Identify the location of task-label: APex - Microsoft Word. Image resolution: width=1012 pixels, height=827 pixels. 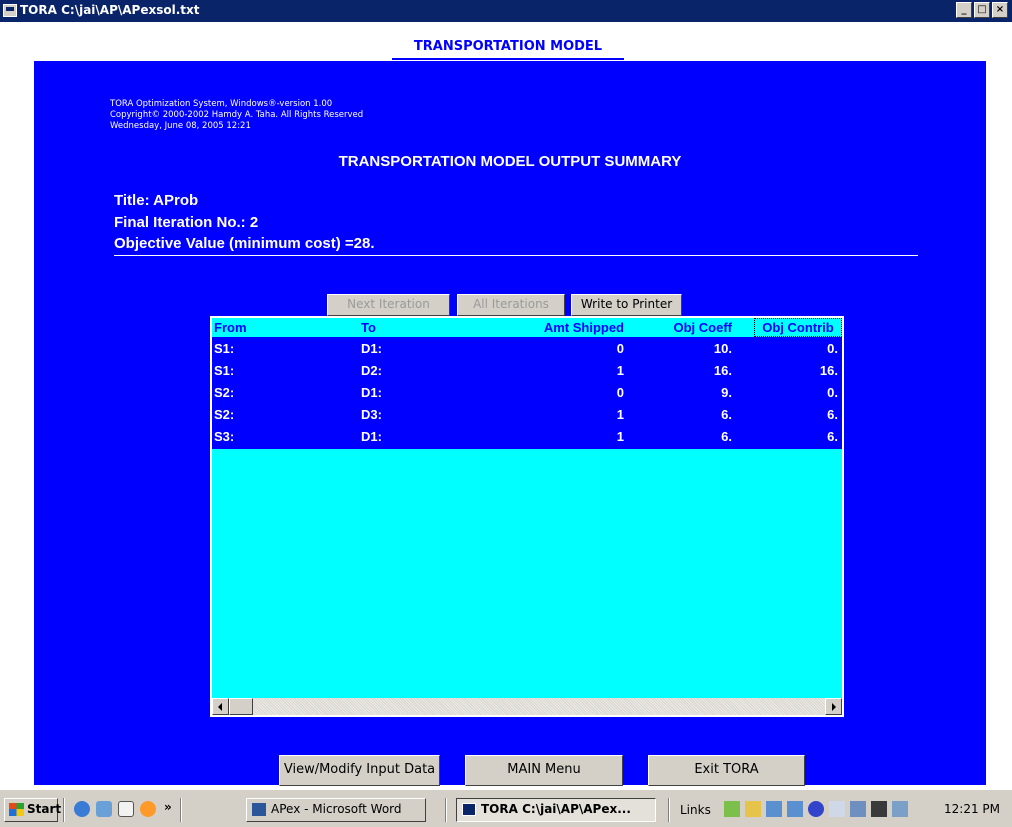
(336, 809).